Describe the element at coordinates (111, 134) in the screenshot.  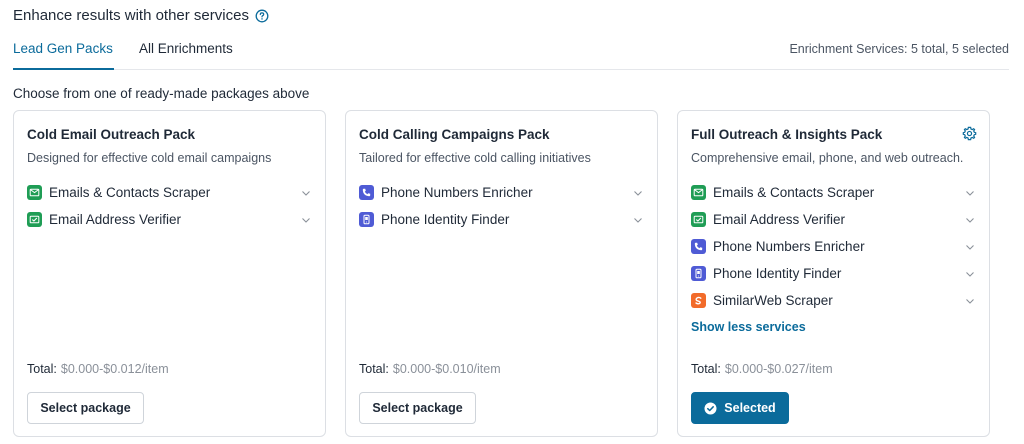
I see `pack-title: Cold Email Outreach Pack` at that location.